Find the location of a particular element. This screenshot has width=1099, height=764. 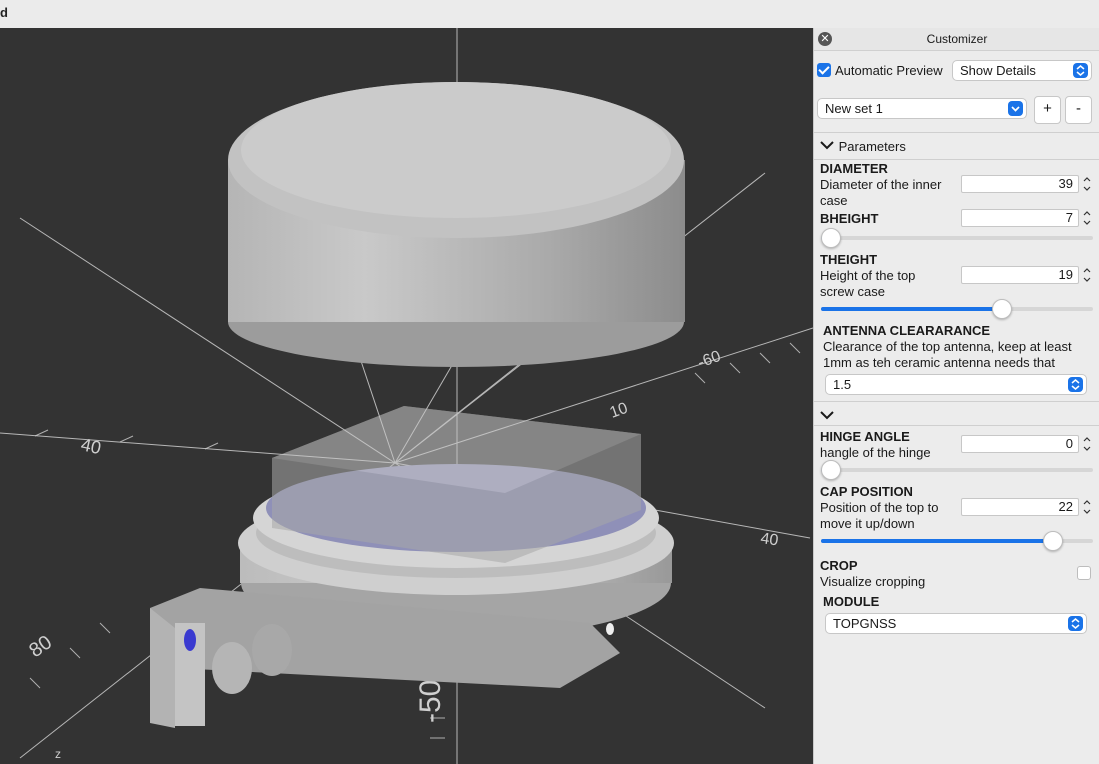

crop-checkbox is located at coordinates (1084, 573).